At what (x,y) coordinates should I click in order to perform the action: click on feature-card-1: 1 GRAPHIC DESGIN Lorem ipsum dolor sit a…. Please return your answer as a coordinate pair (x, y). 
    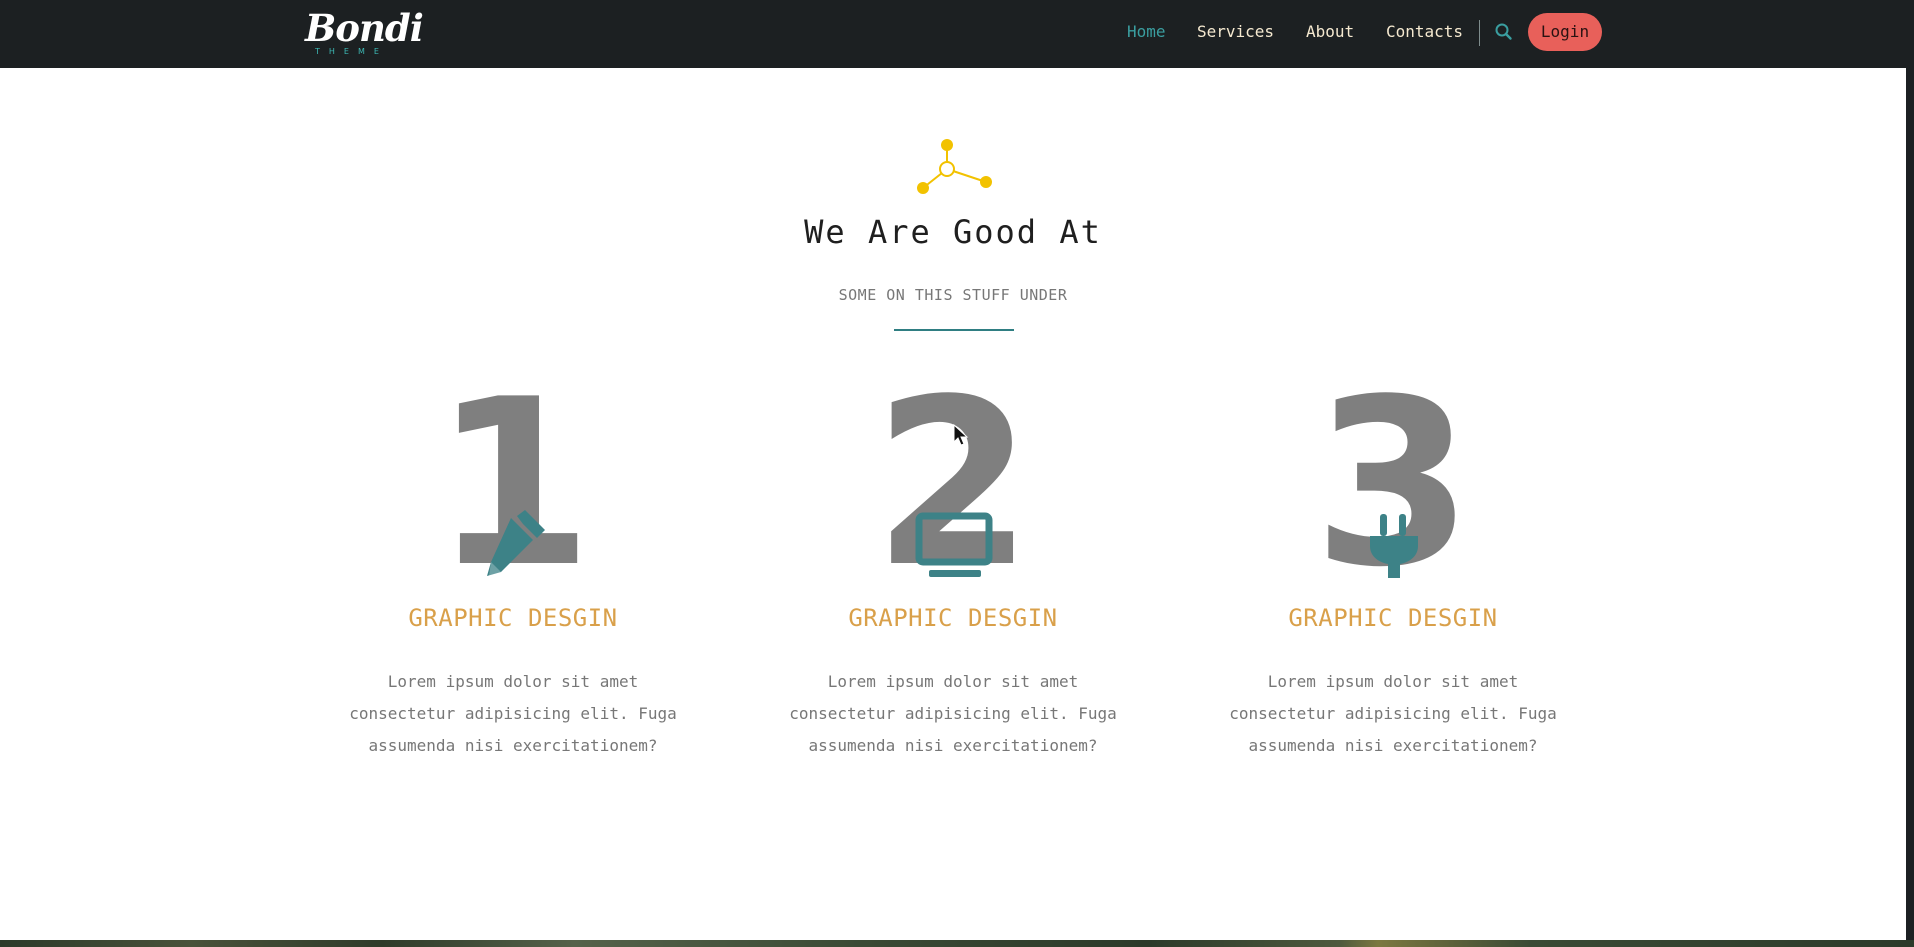
    Looking at the image, I should click on (513, 571).